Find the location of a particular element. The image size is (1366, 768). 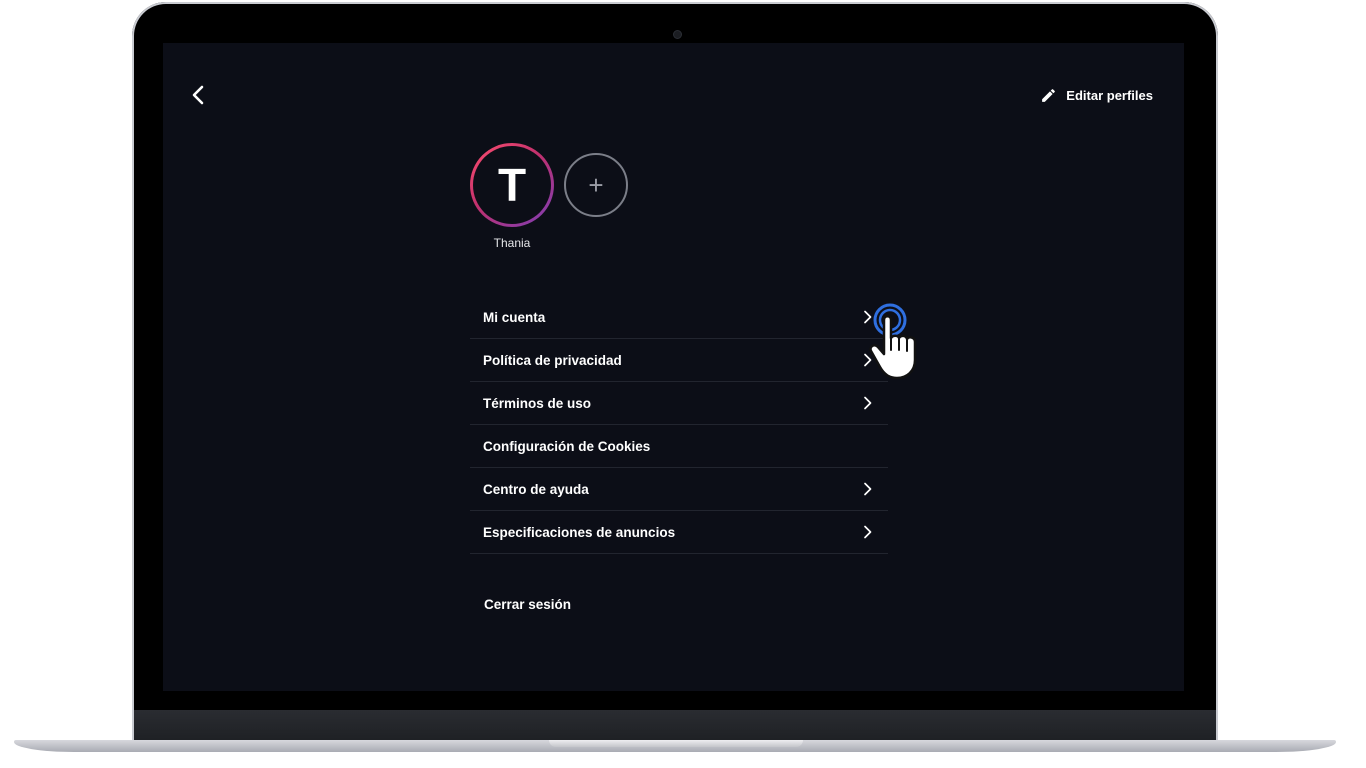

menu-item-label: Mi cuenta is located at coordinates (514, 317).